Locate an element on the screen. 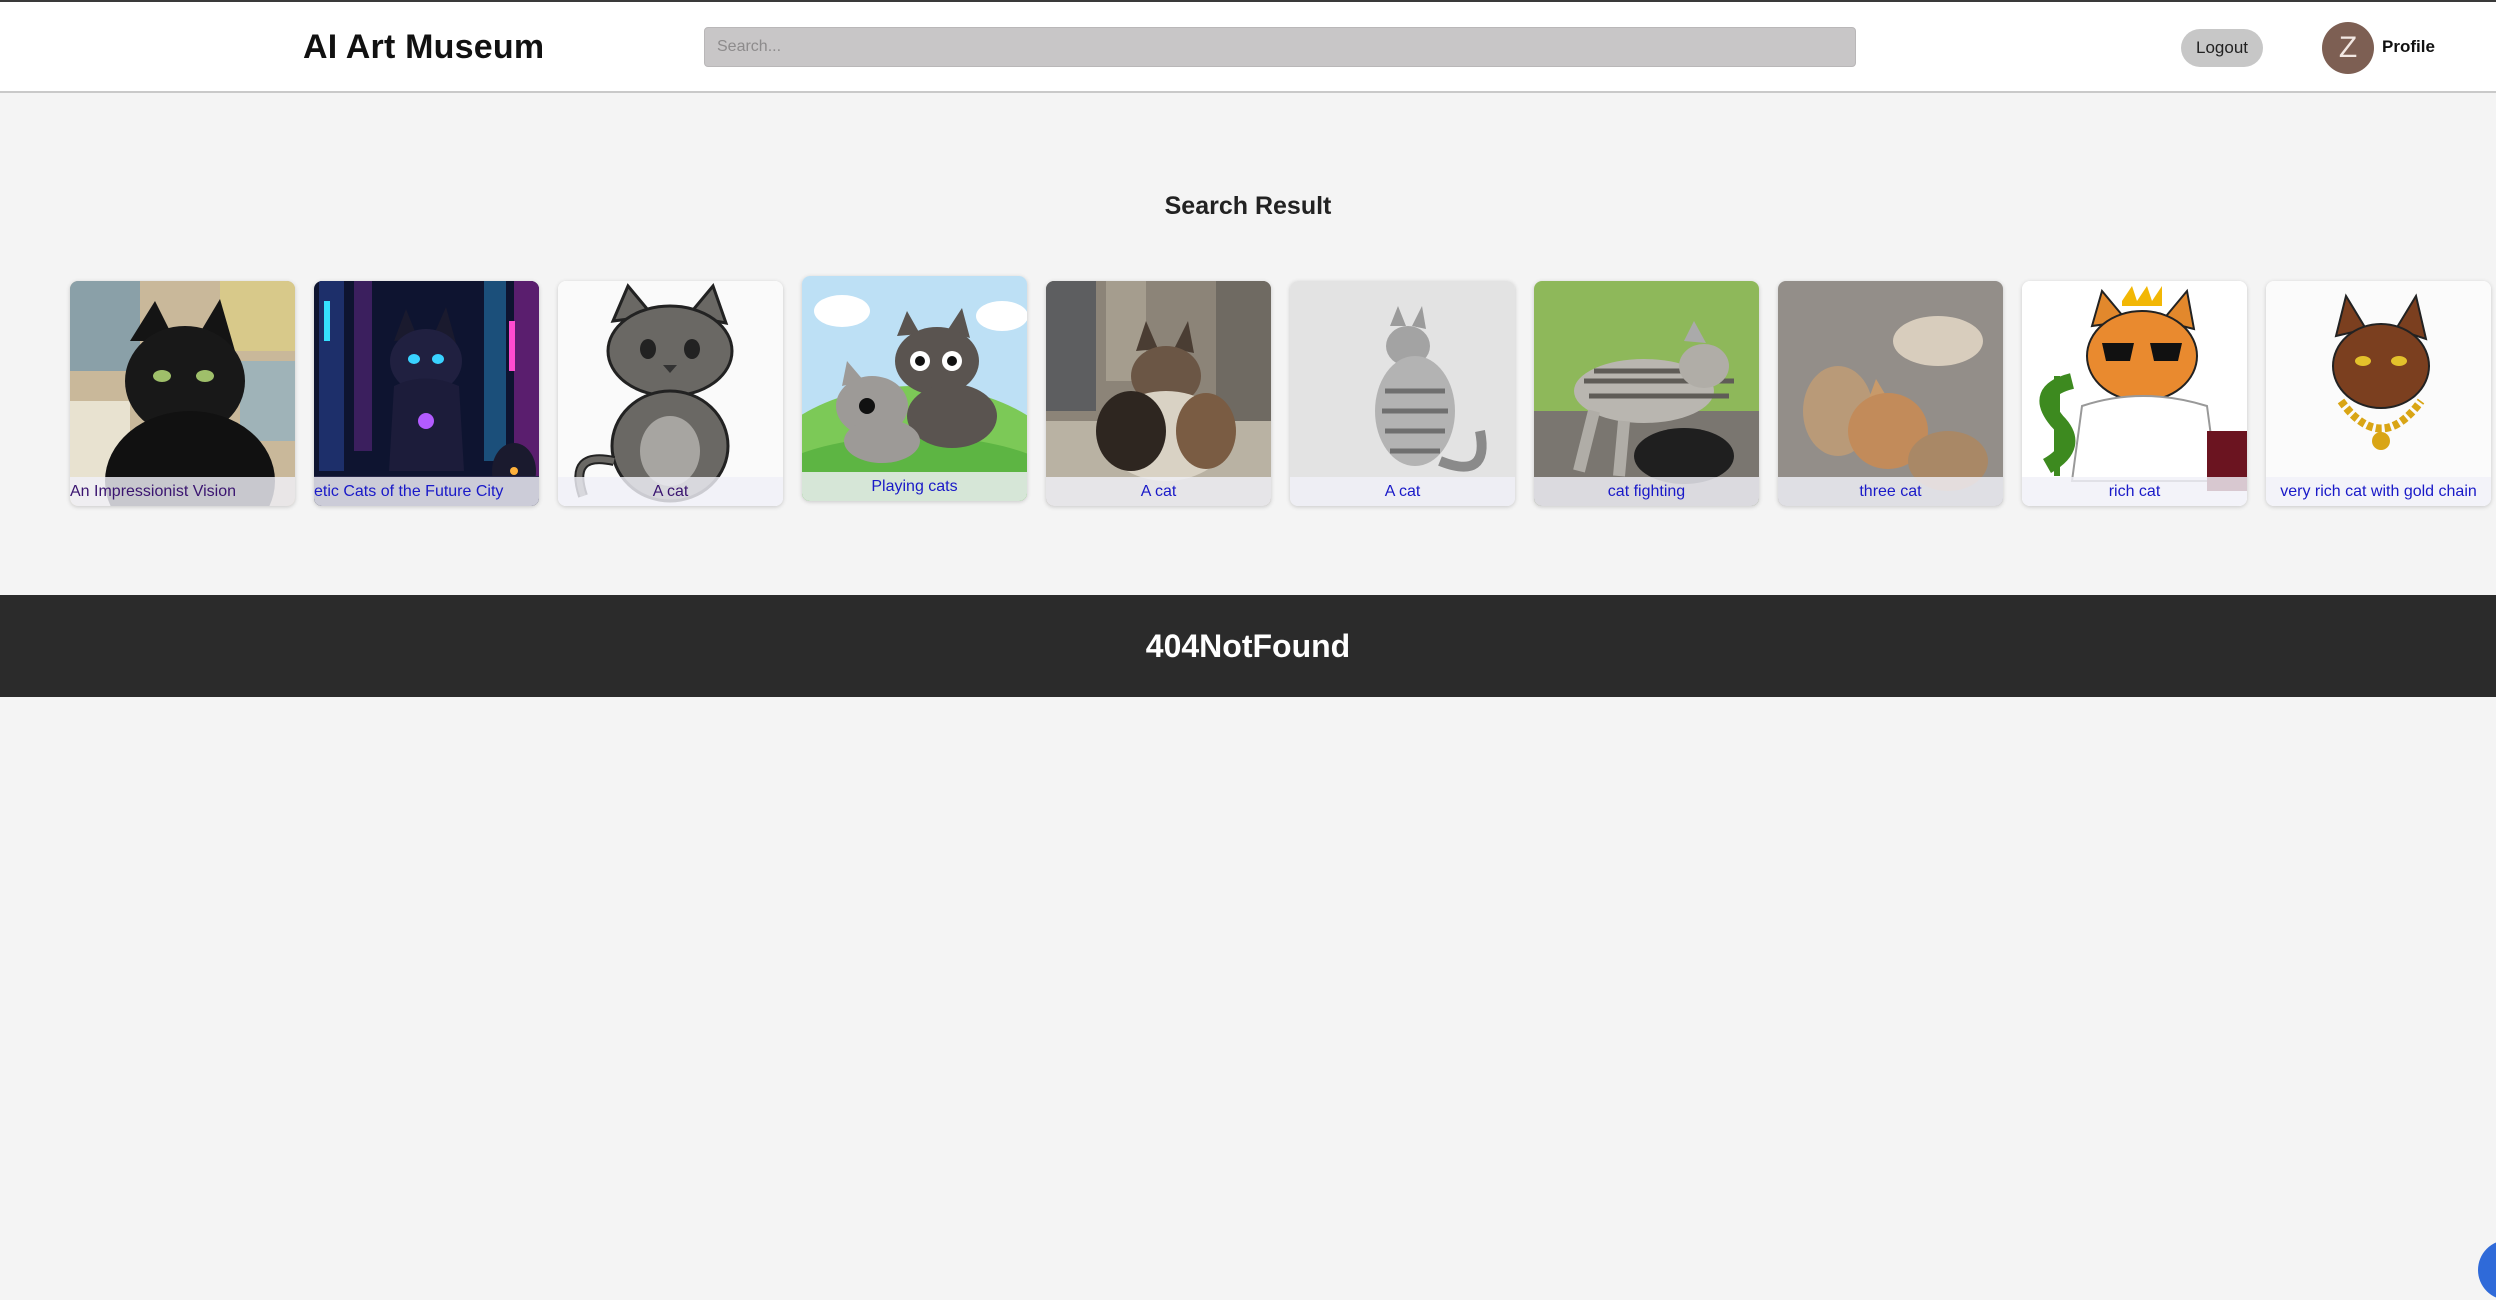 The height and width of the screenshot is (1300, 2496). page-title: Search Result is located at coordinates (1248, 206).